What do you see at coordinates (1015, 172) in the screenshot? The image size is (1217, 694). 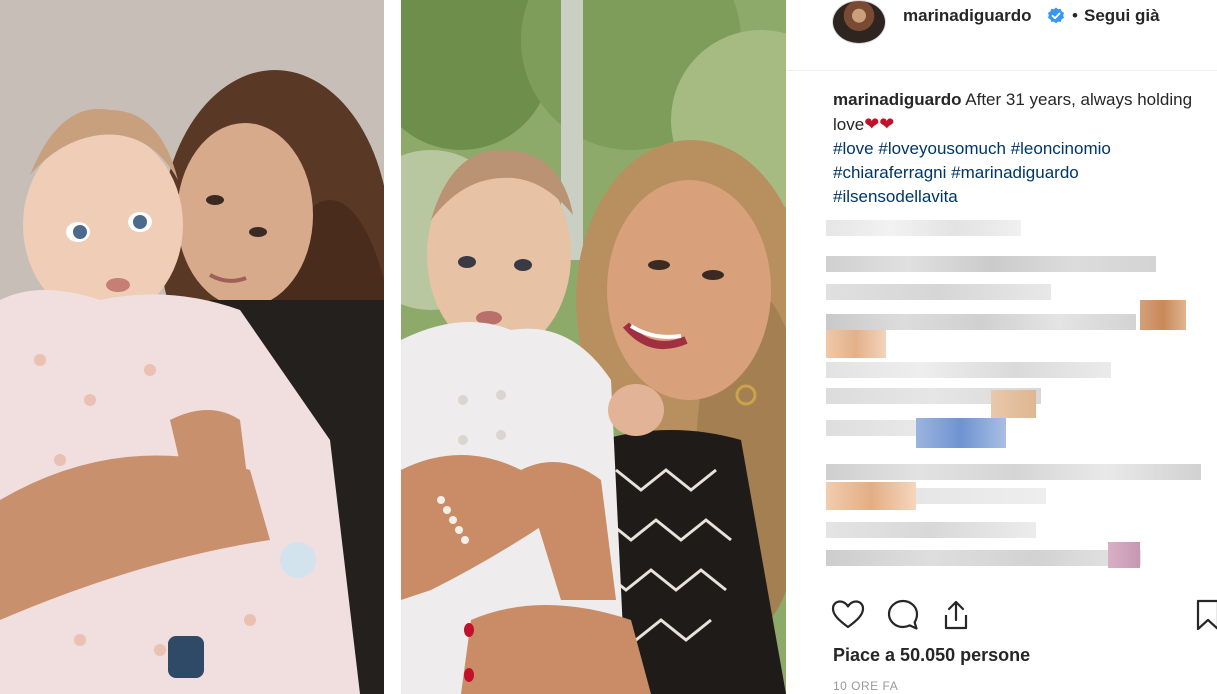 I see `hashtag-link: #marinadiguardo` at bounding box center [1015, 172].